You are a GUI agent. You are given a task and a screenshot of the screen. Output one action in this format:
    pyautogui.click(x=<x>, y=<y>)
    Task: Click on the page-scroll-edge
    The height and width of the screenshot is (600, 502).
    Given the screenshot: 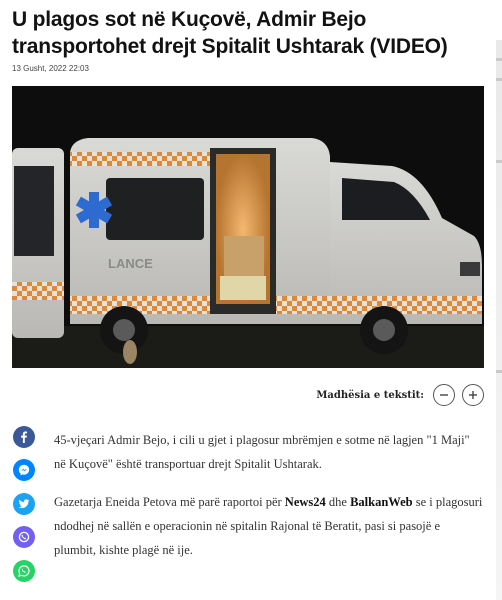 What is the action you would take?
    pyautogui.click(x=499, y=320)
    